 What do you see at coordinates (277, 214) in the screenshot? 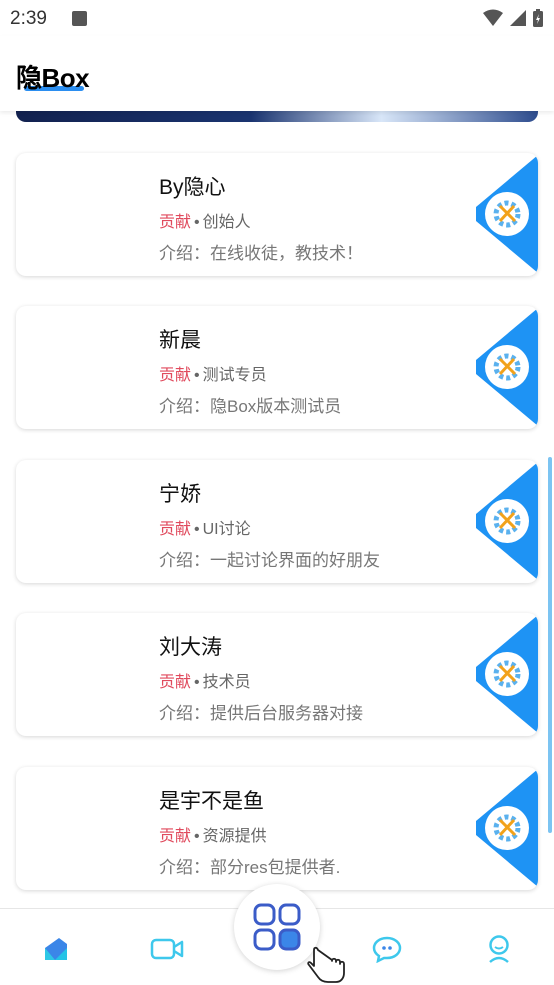
I see `member-card: By隐心 贡献 • 创始人 介绍：在线收徒，教技术！` at bounding box center [277, 214].